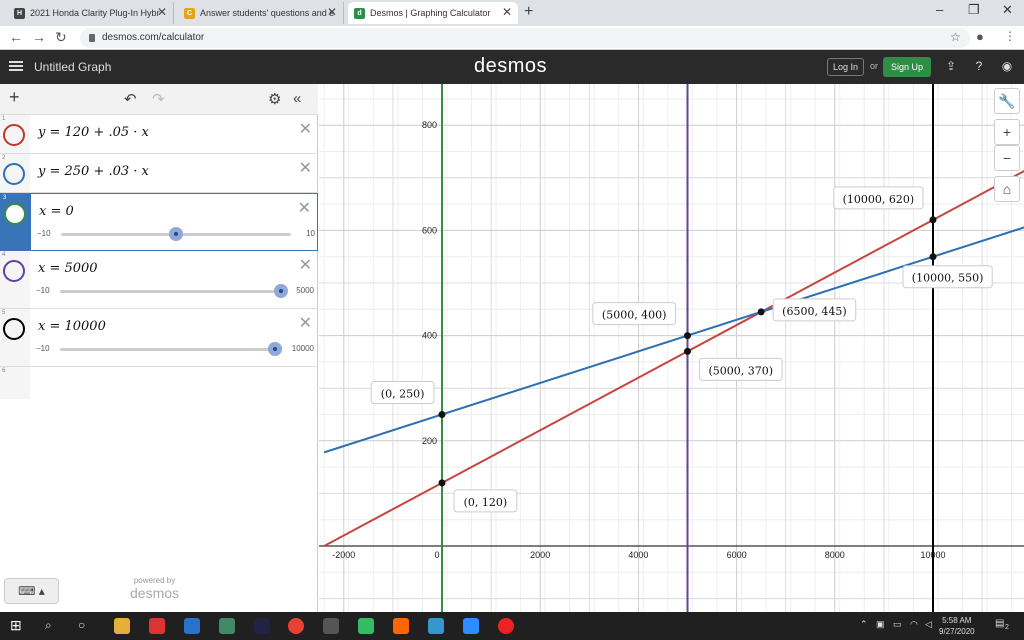 This screenshot has height=640, width=1024. I want to click on x-tick-label: 6000, so click(737, 555).